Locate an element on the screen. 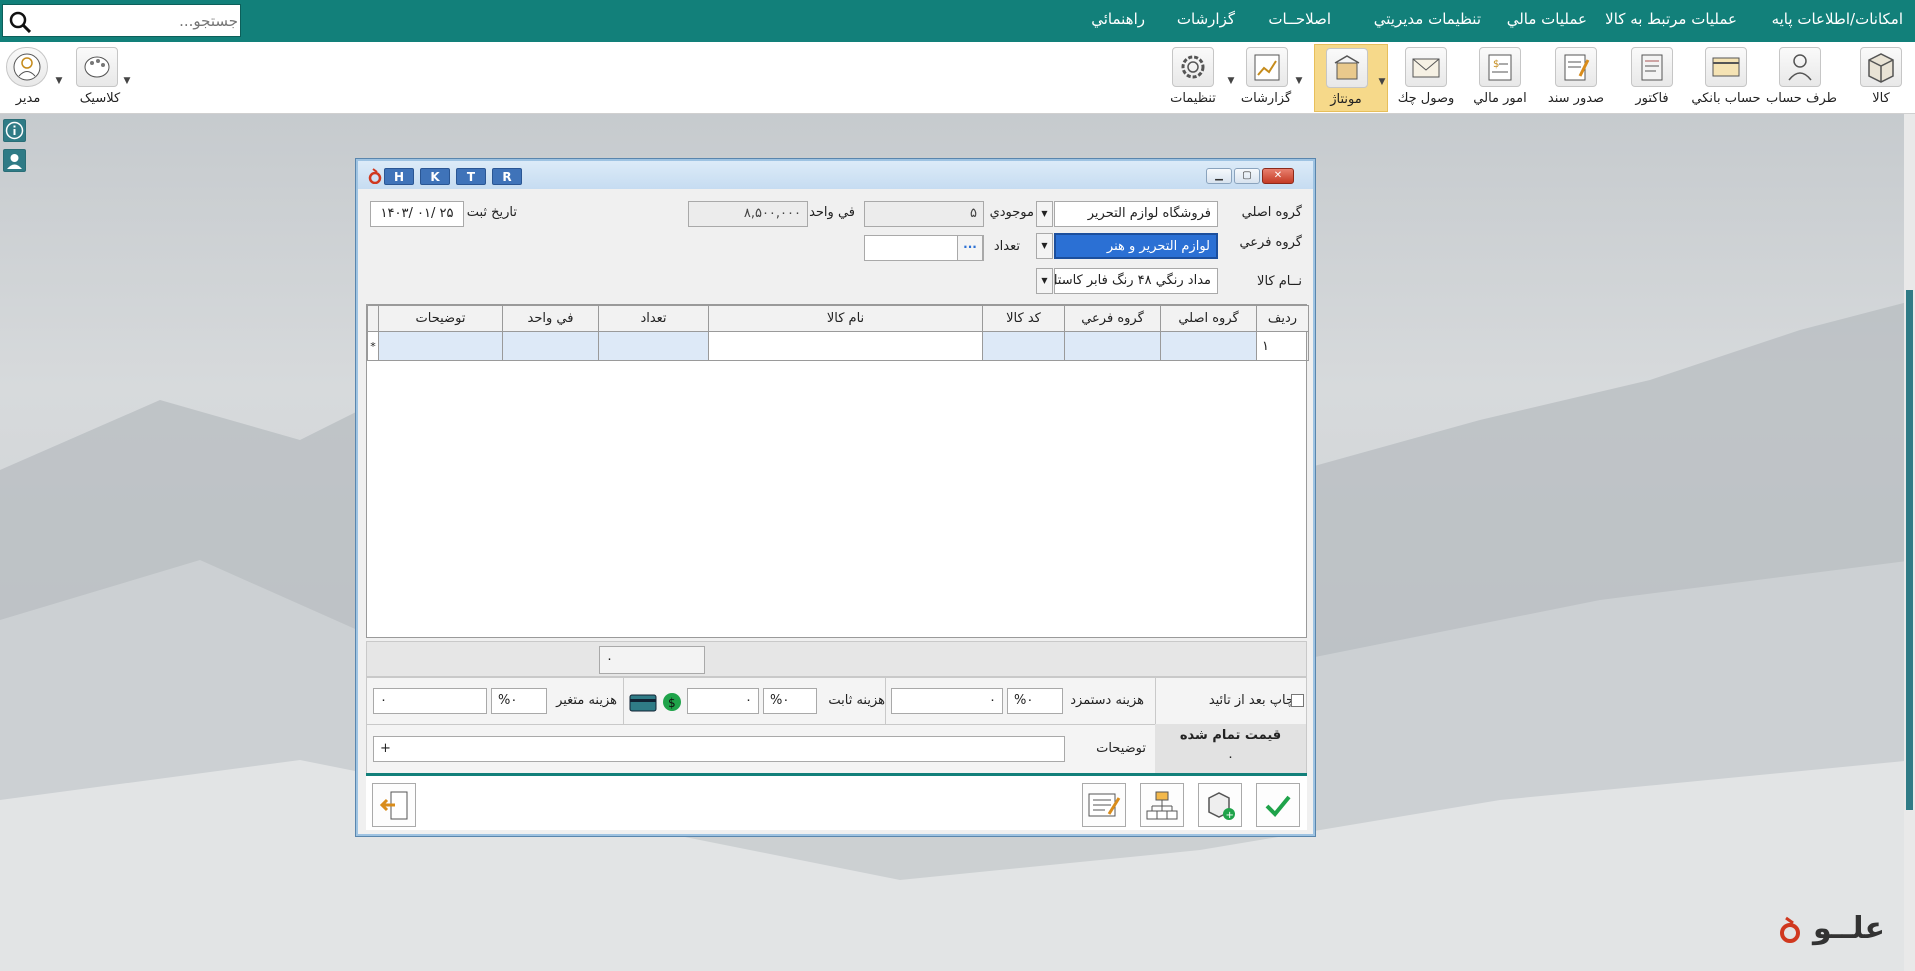  more-options-icon: ··· is located at coordinates (970, 248).